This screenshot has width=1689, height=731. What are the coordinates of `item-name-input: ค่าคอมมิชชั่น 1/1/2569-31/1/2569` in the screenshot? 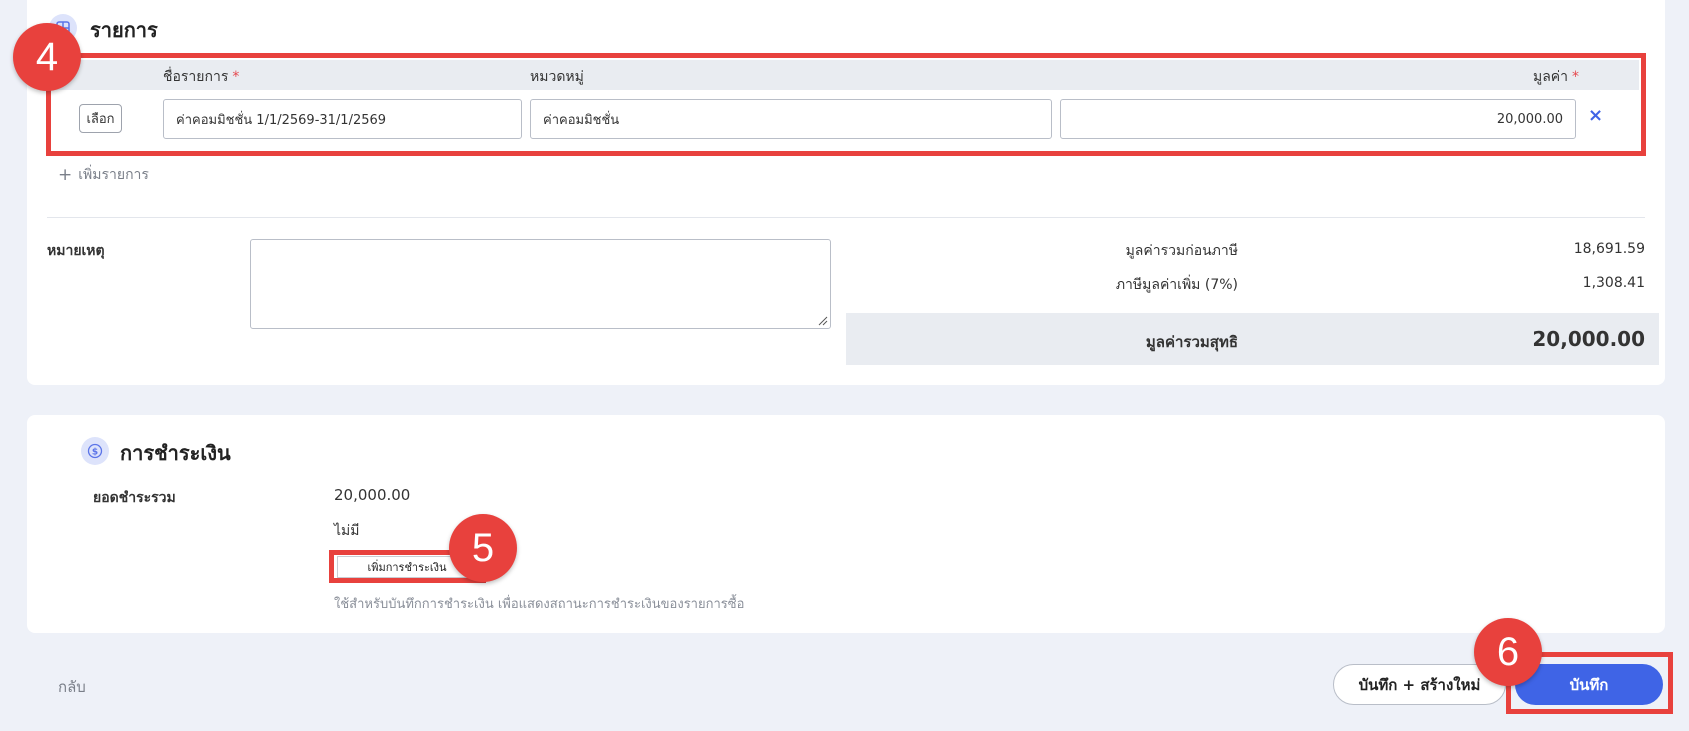 It's located at (342, 119).